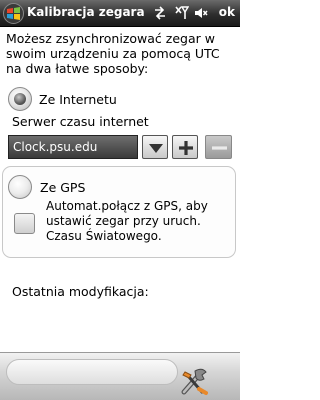 The image size is (320, 400). What do you see at coordinates (86, 12) in the screenshot?
I see `window-title: Kalibracja zegara` at bounding box center [86, 12].